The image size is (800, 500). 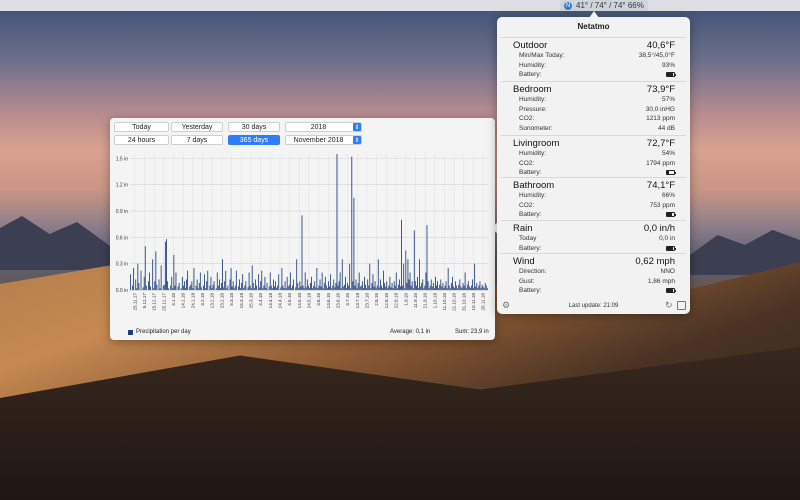 I want to click on row-label: Battery:, so click(x=530, y=248).